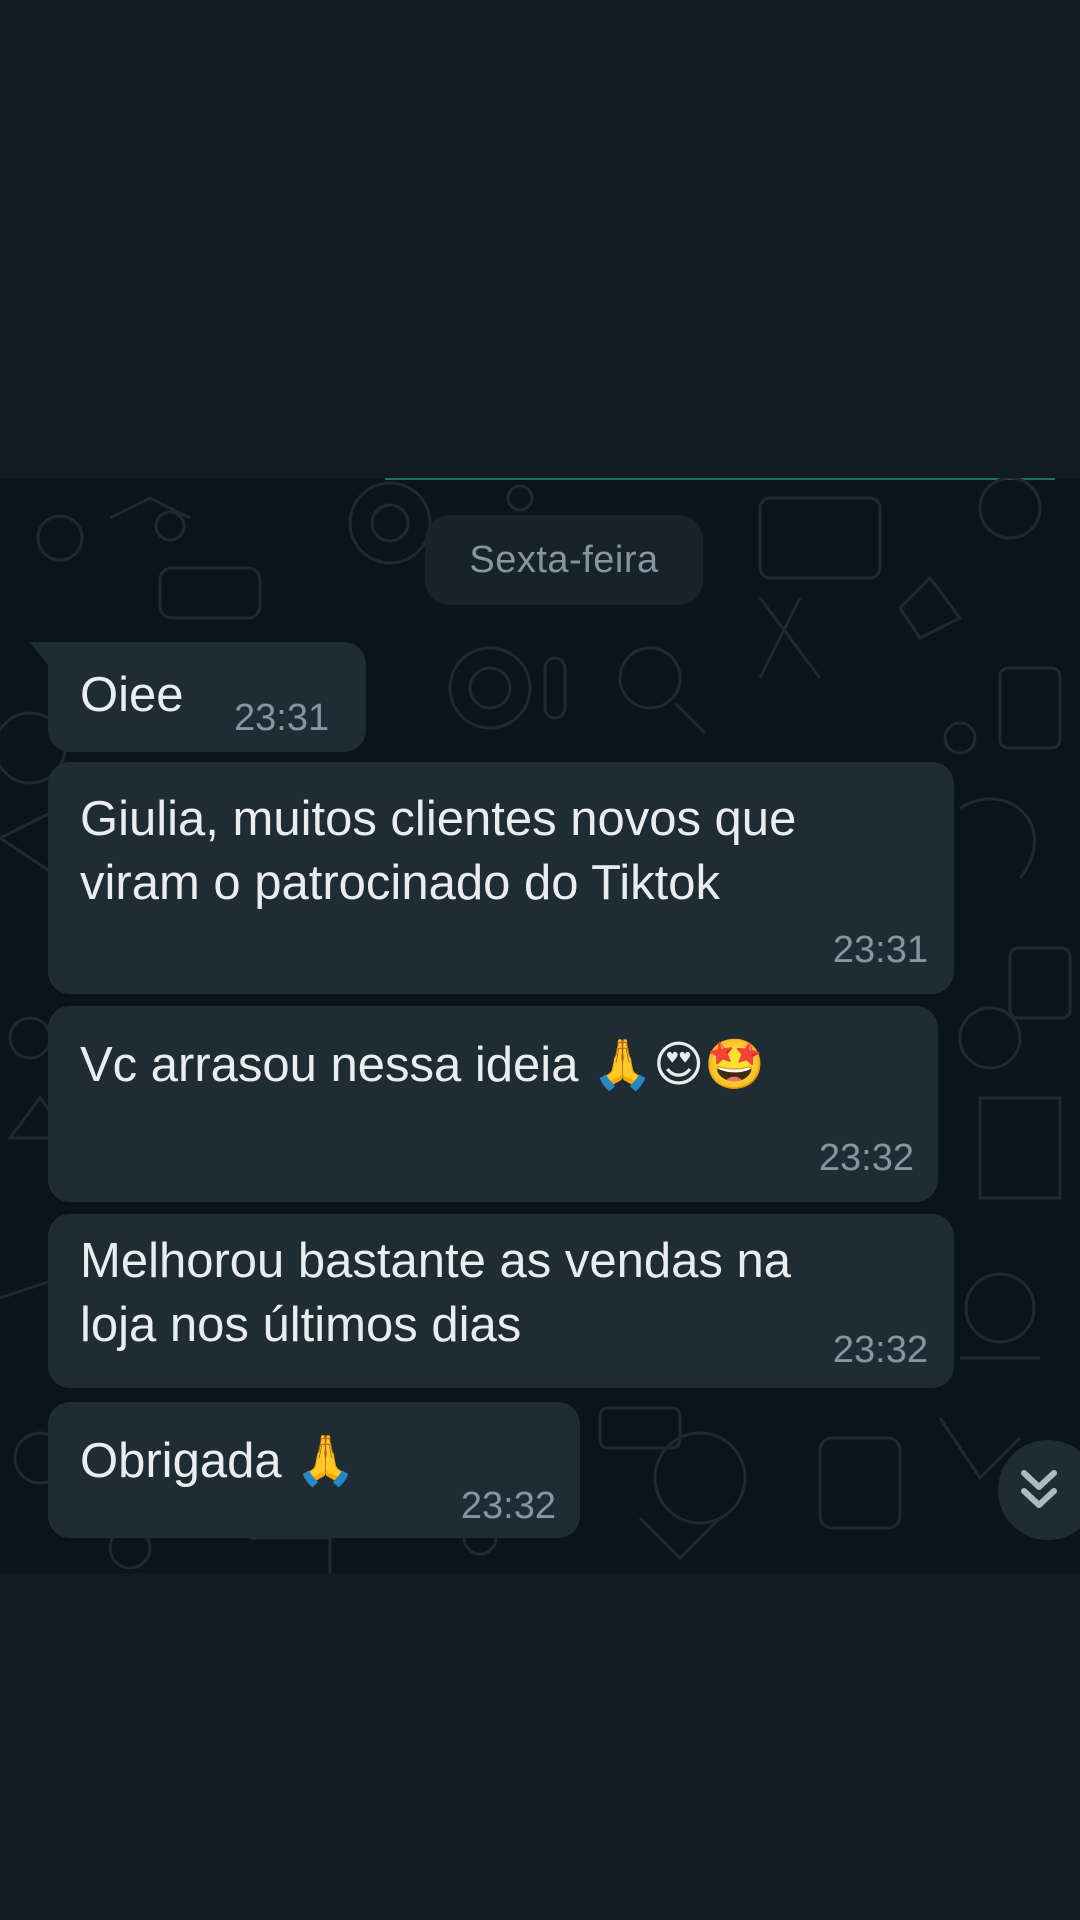  What do you see at coordinates (423, 1065) in the screenshot?
I see `message-text: Vc arrasou nessa ideia 🙏😍🤩` at bounding box center [423, 1065].